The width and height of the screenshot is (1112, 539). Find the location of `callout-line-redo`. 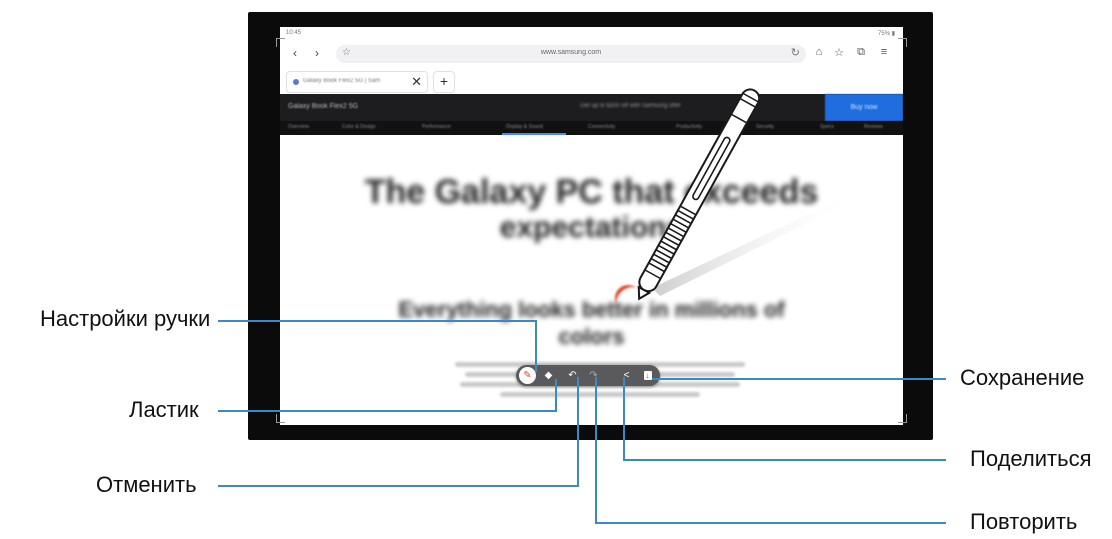

callout-line-redo is located at coordinates (771, 523).